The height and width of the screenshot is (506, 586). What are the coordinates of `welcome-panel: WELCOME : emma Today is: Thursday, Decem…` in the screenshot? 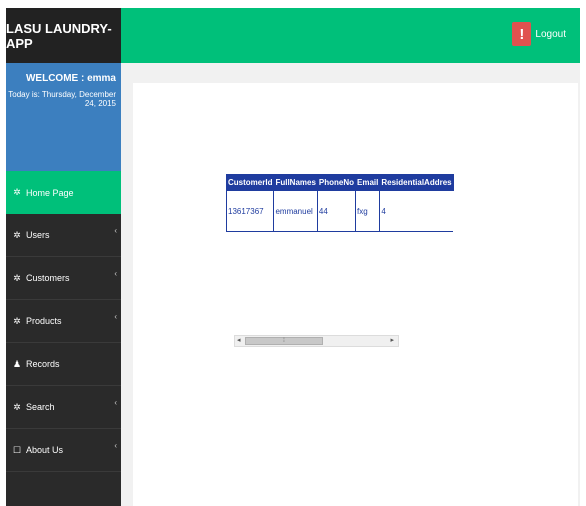 It's located at (63, 117).